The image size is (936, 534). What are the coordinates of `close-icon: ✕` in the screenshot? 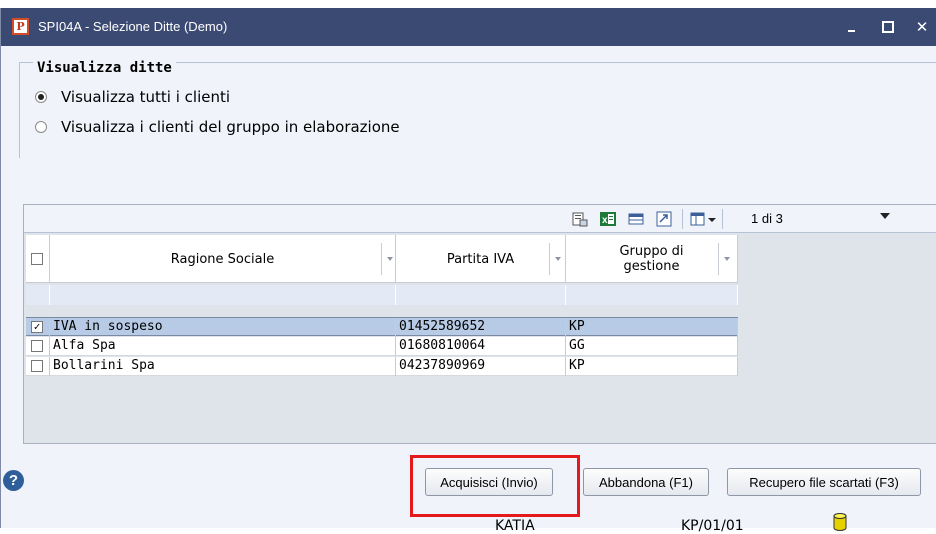 It's located at (922, 27).